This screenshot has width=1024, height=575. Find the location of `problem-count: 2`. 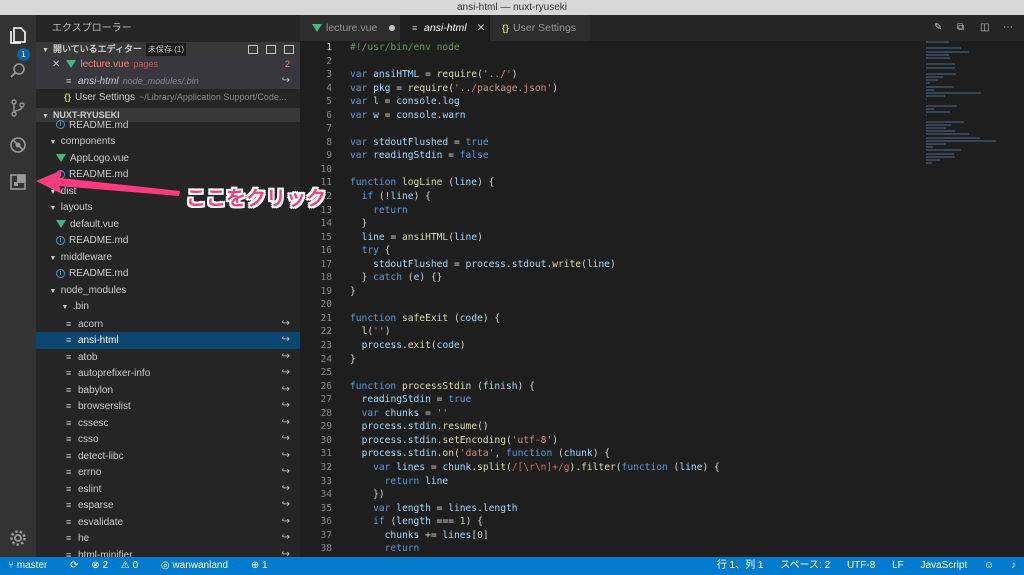

problem-count: 2 is located at coordinates (287, 64).